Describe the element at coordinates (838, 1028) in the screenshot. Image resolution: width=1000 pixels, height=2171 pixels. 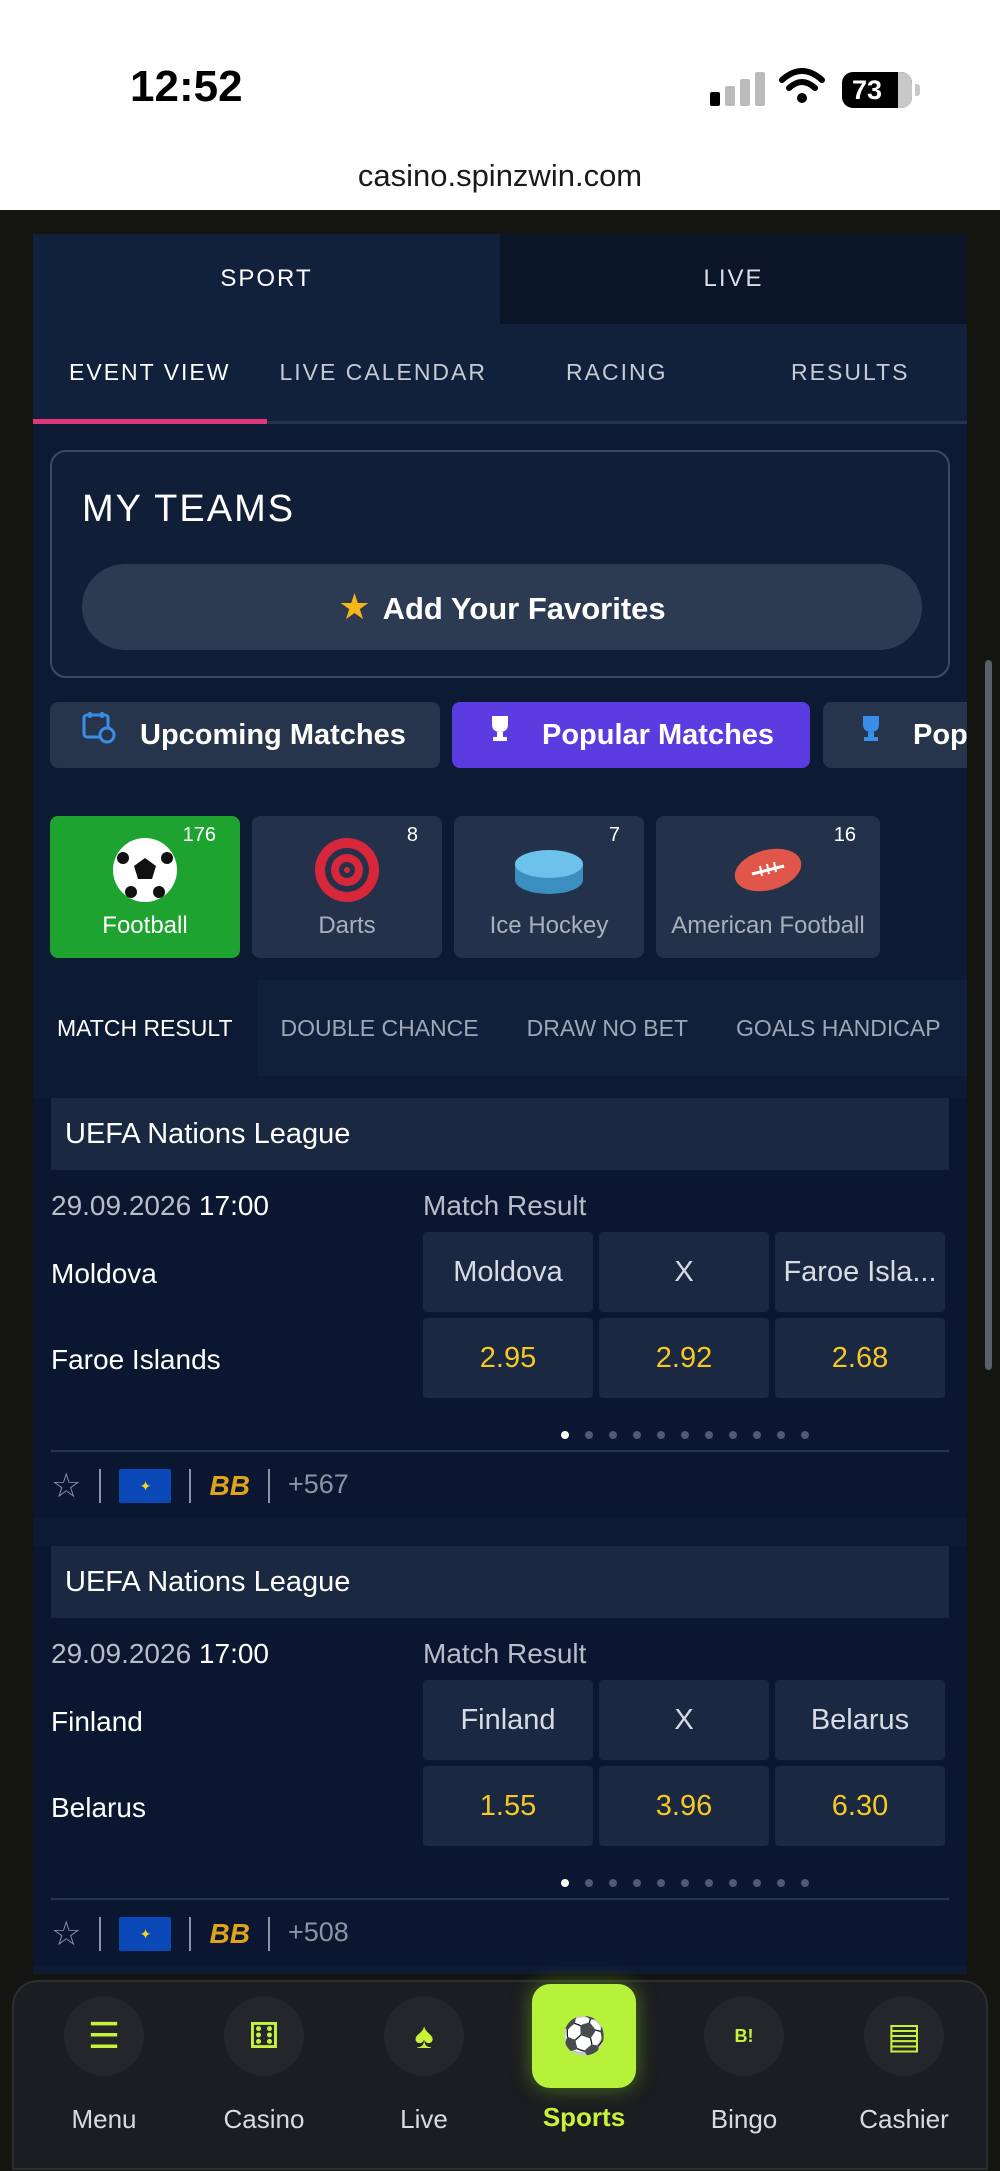
I see `tab-goals-handicap: GOALS HANDICAP` at that location.